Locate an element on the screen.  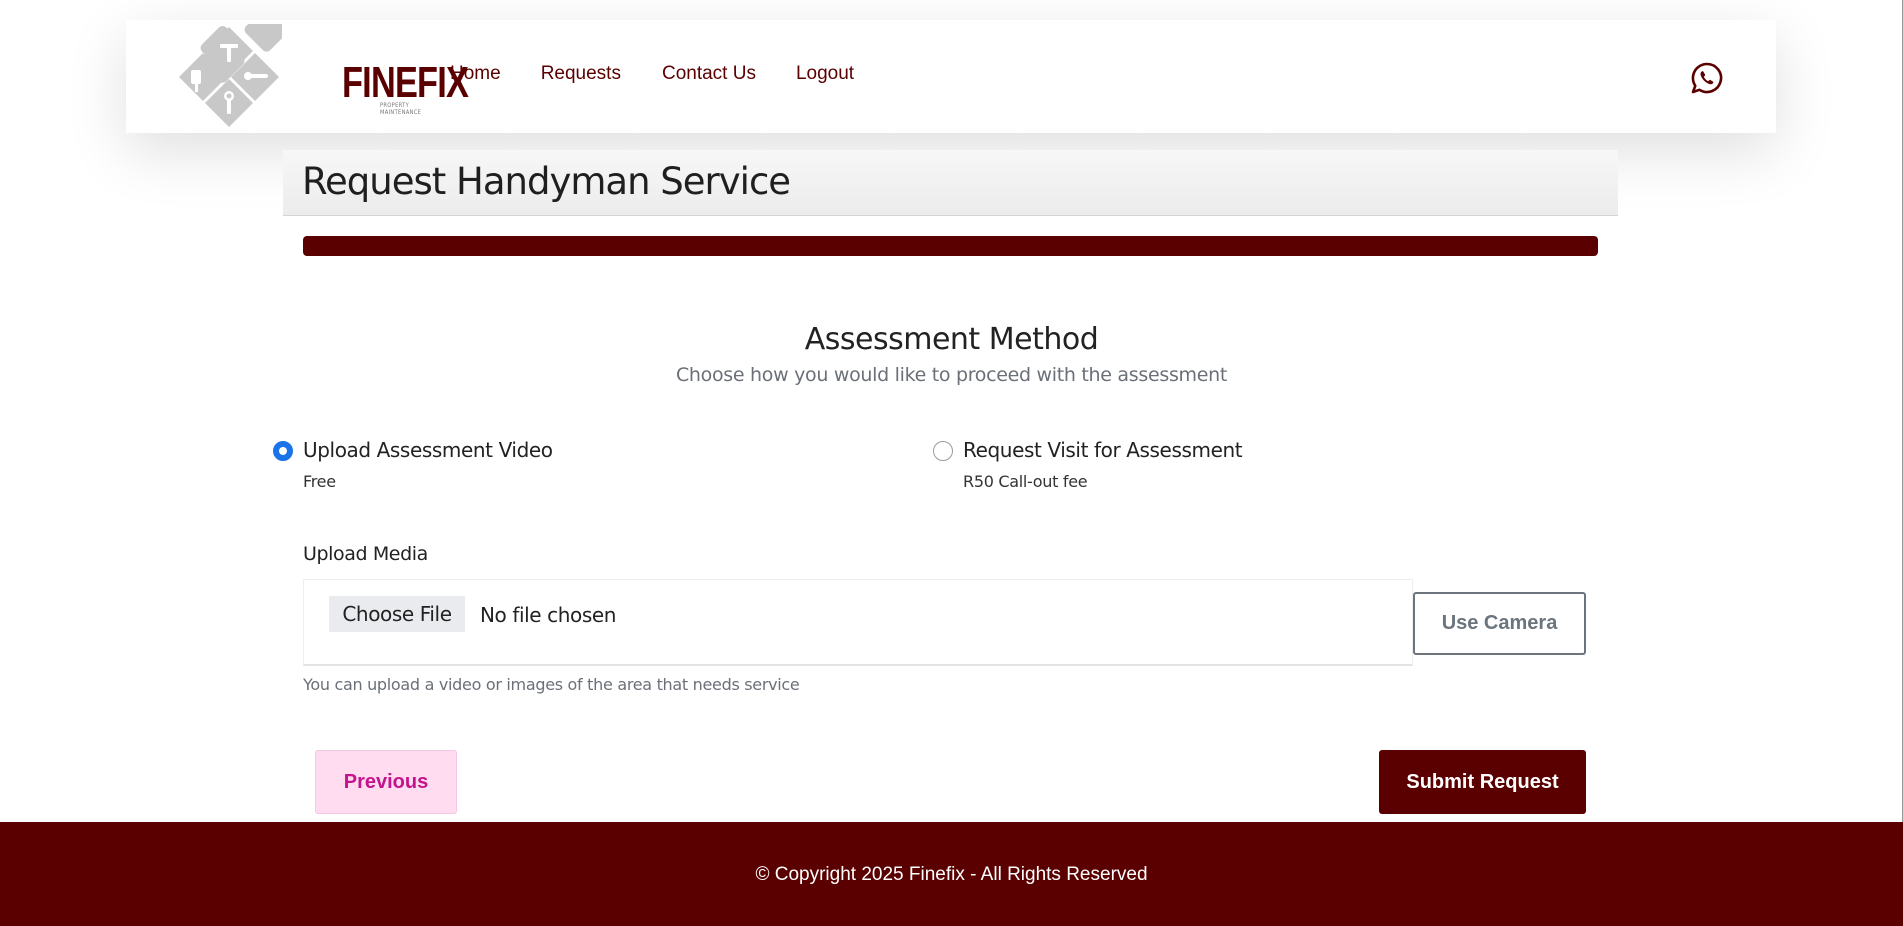
whatsapp-icon is located at coordinates (1707, 78).